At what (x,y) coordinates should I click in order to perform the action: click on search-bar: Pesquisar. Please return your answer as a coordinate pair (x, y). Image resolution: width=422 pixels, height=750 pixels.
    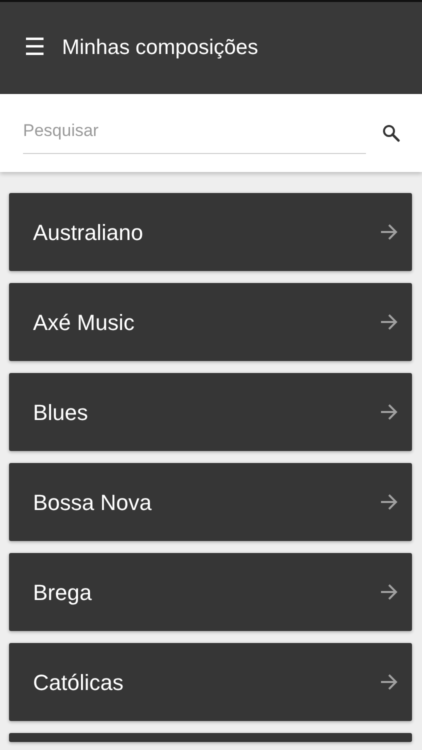
    Looking at the image, I should click on (211, 133).